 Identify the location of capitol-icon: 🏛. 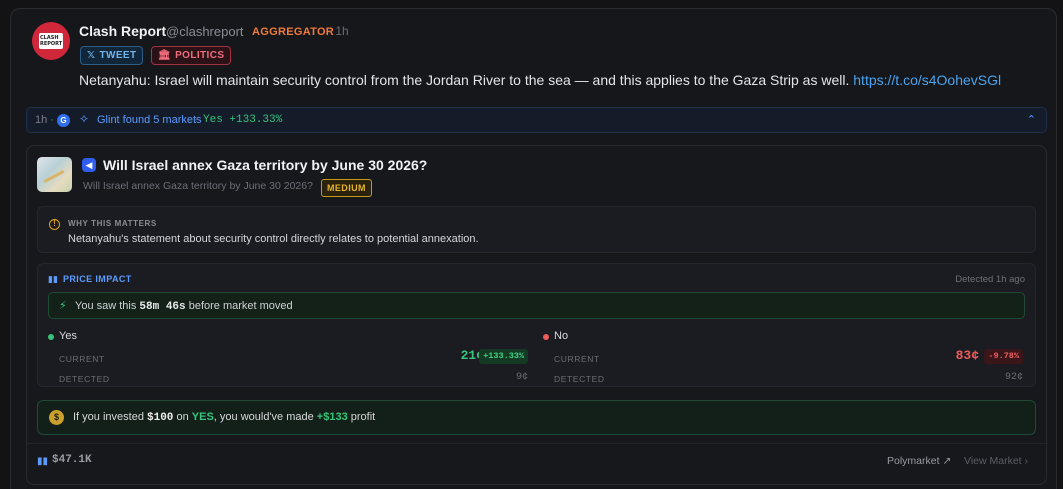
(165, 55).